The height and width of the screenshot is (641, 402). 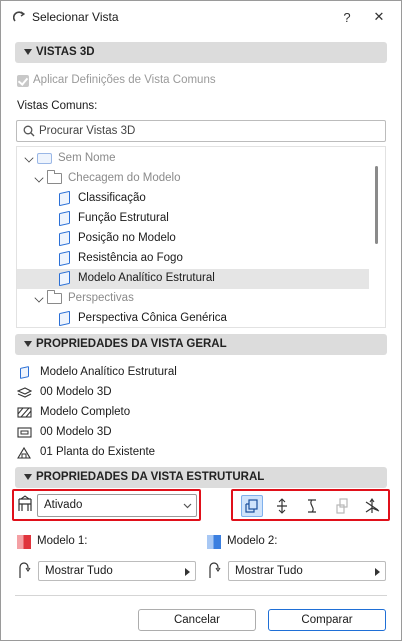 What do you see at coordinates (376, 205) in the screenshot?
I see `tree-scrollbar` at bounding box center [376, 205].